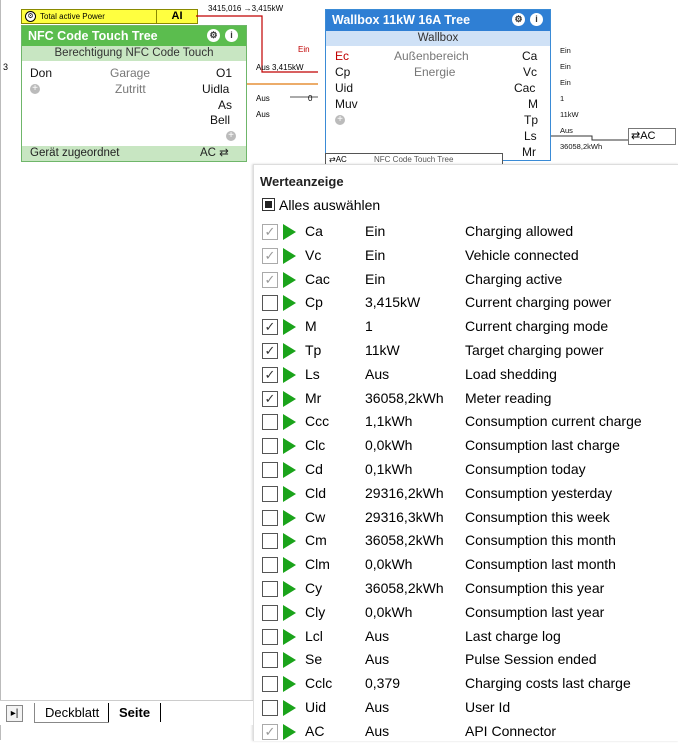  I want to click on output-o1: O1, so click(224, 73).